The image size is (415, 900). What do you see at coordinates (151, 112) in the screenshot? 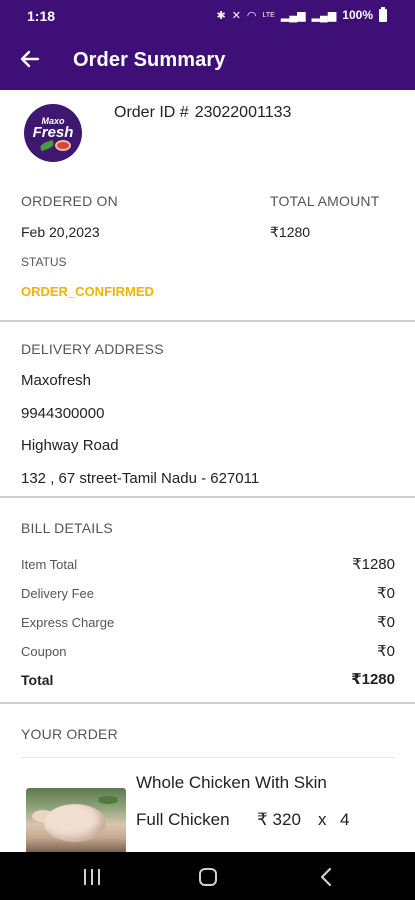
I see `order-id-label: Order ID #` at bounding box center [151, 112].